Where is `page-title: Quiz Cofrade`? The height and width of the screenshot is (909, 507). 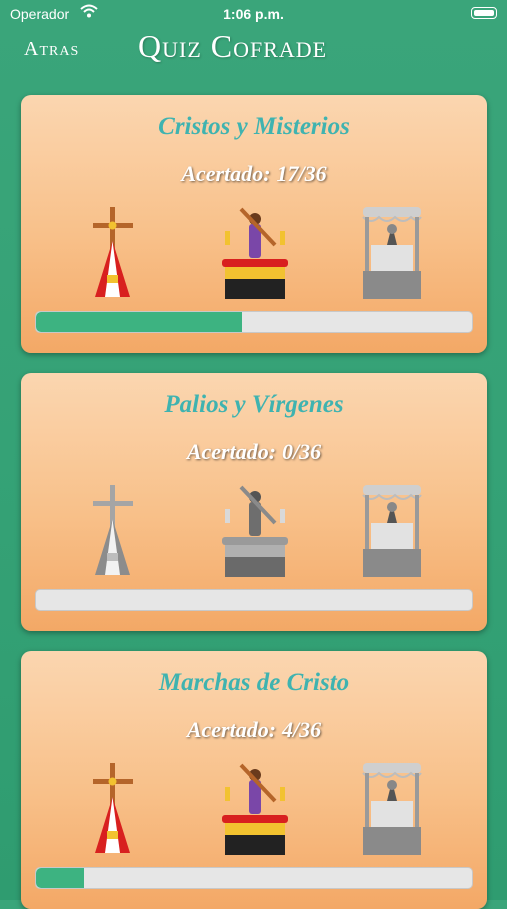
page-title: Quiz Cofrade is located at coordinates (233, 46).